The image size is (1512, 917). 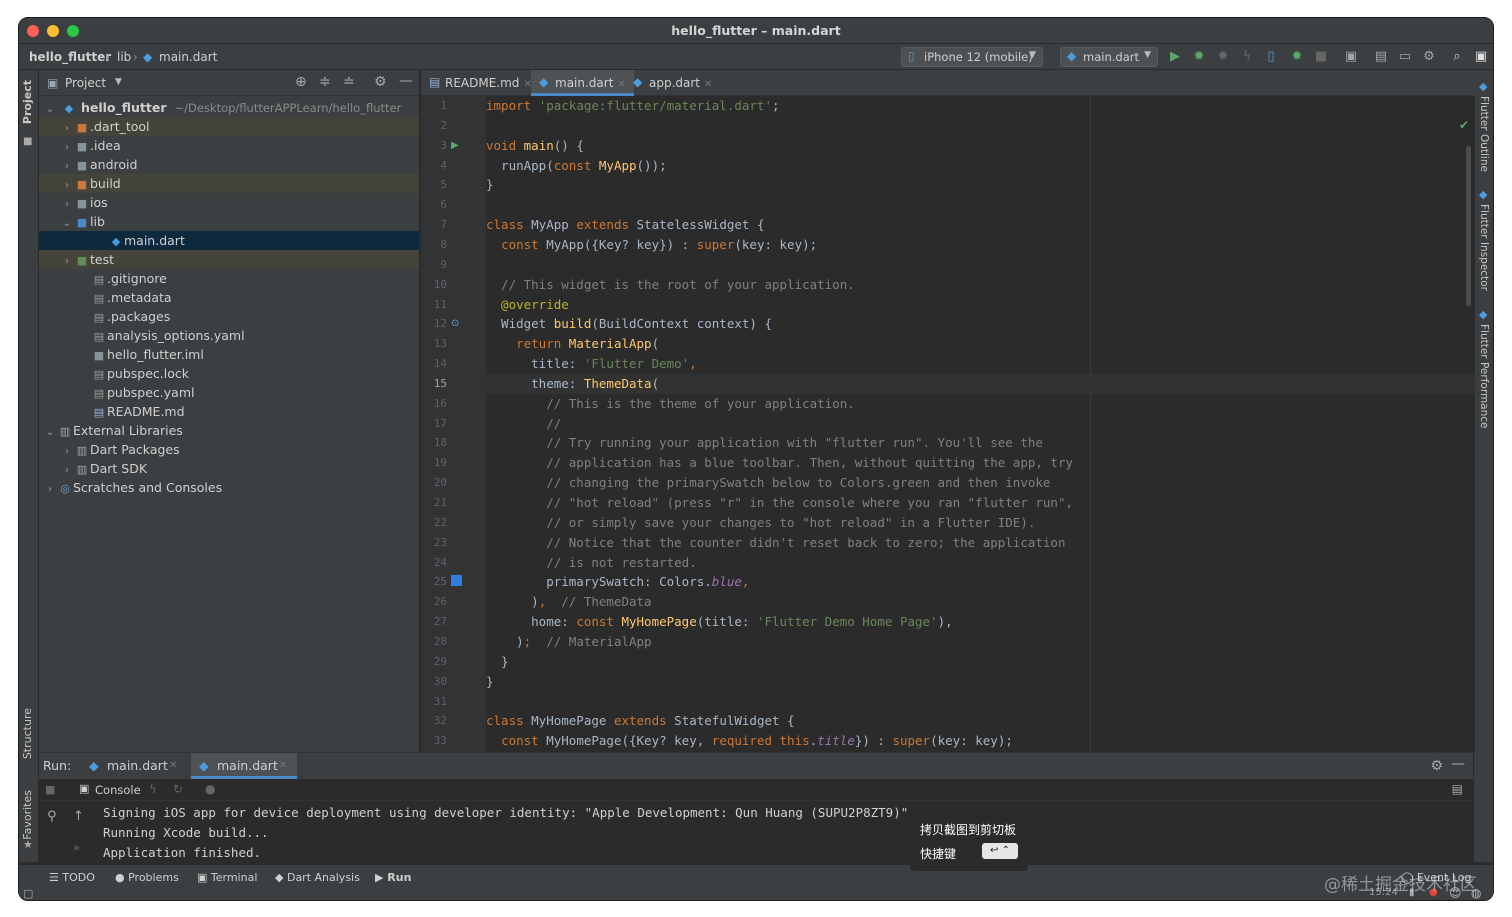 What do you see at coordinates (70, 57) in the screenshot?
I see `breadcrumb-project: hello_flutter` at bounding box center [70, 57].